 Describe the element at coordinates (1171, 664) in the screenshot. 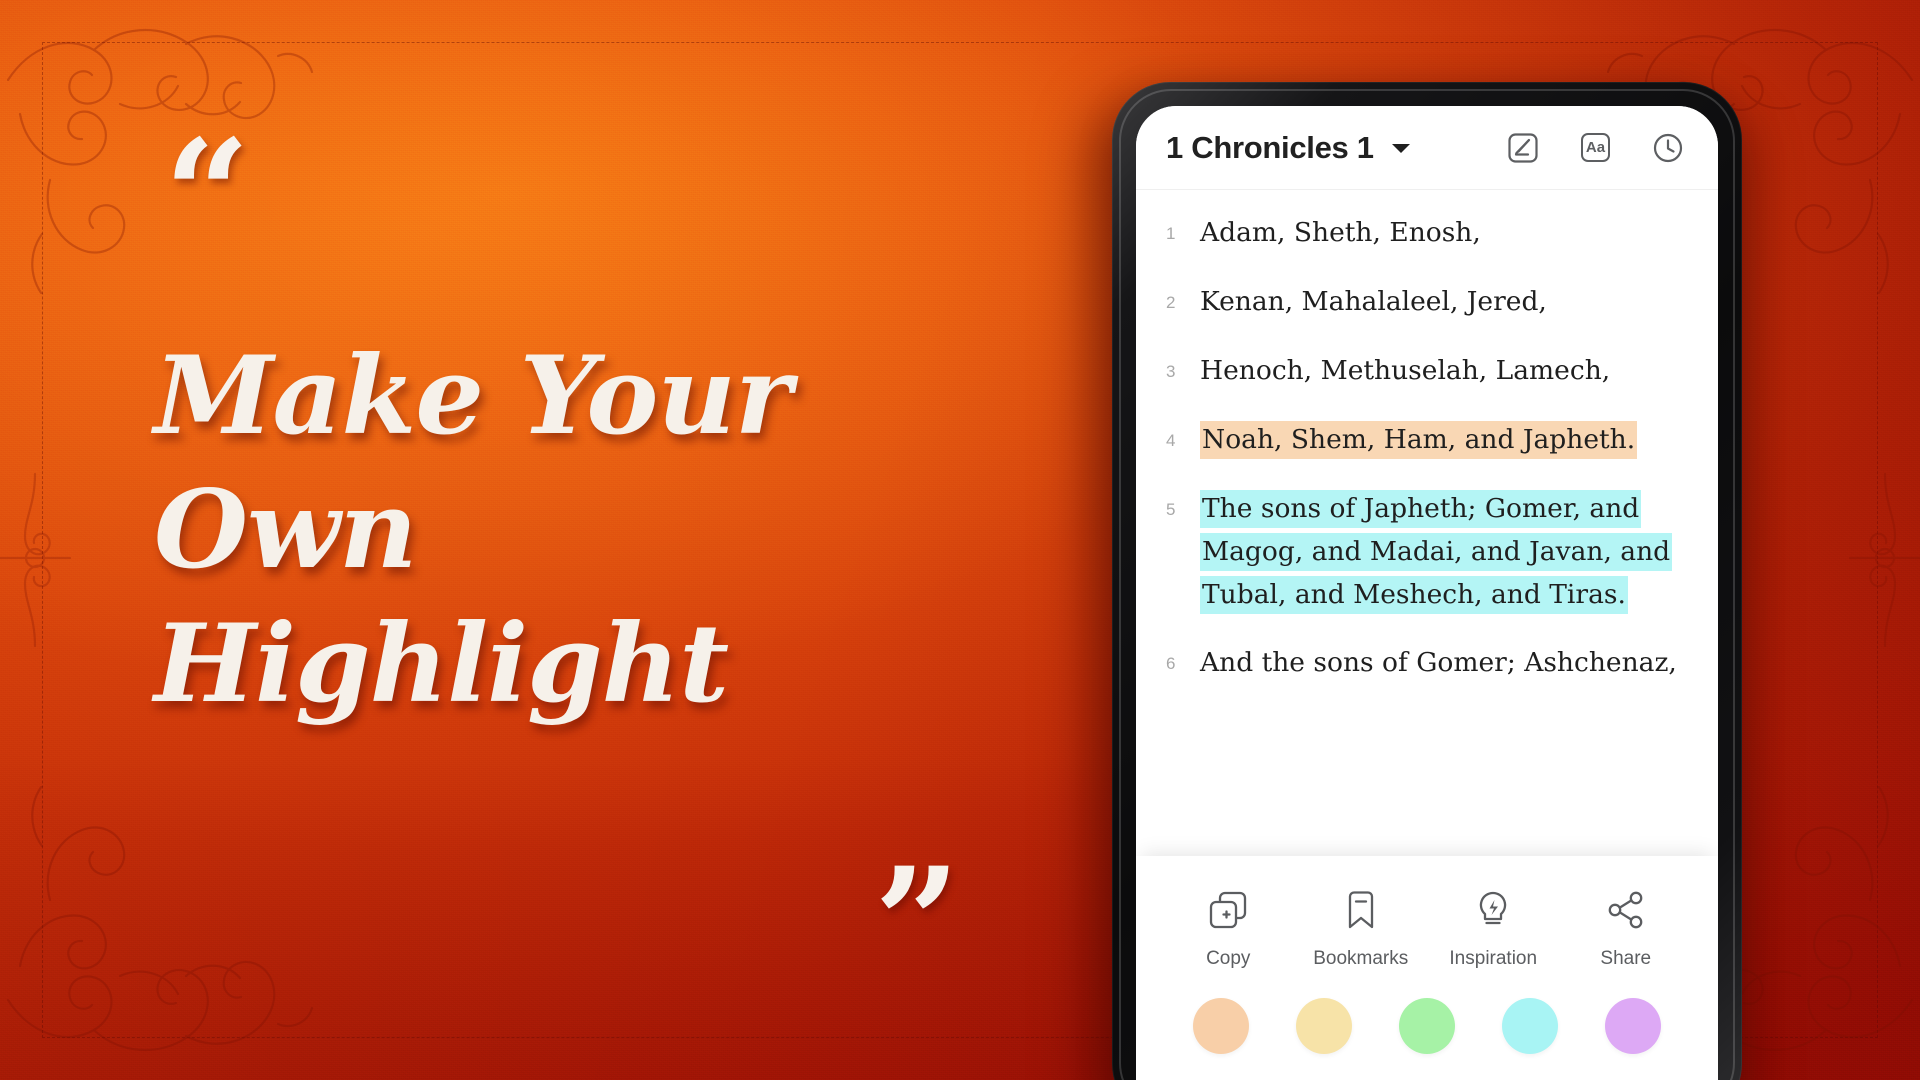

I see `verse-number: 6` at that location.